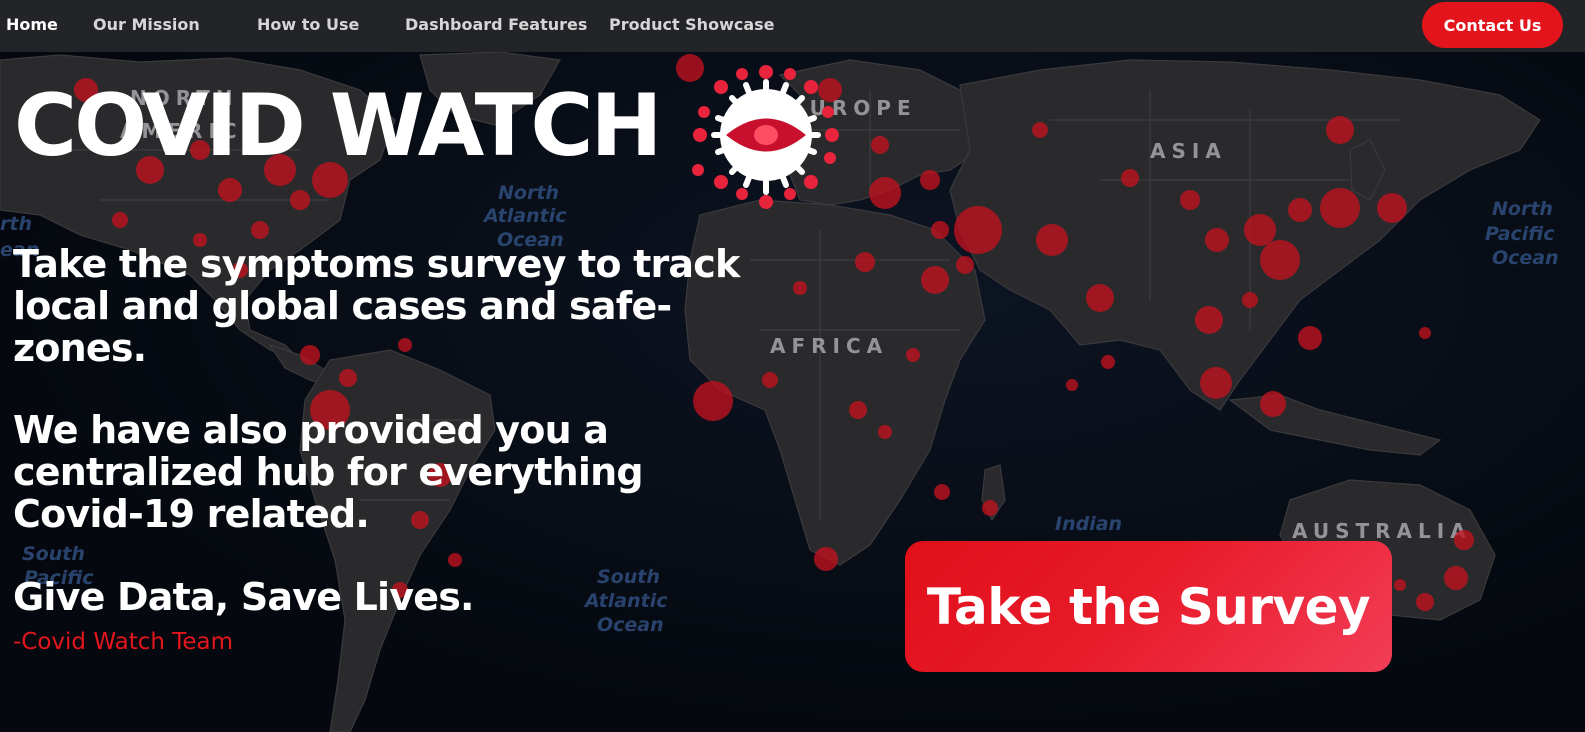  What do you see at coordinates (765, 137) in the screenshot?
I see `virus-eye-icon` at bounding box center [765, 137].